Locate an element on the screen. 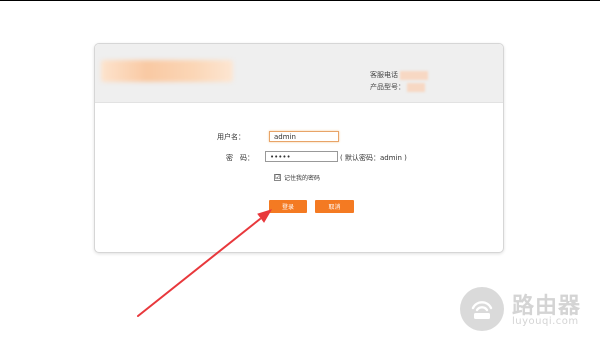 The height and width of the screenshot is (350, 600). contact-info: 客服电话 产品型号： is located at coordinates (399, 81).